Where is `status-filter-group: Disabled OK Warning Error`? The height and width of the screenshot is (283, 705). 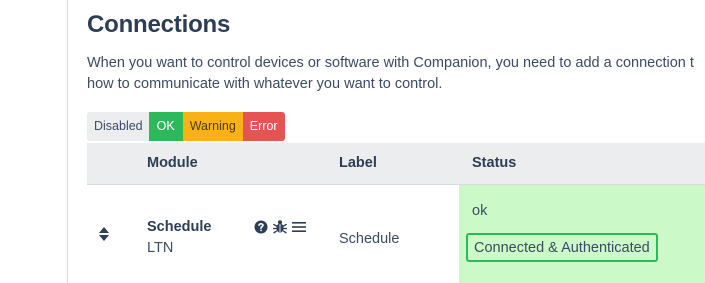 status-filter-group: Disabled OK Warning Error is located at coordinates (186, 126).